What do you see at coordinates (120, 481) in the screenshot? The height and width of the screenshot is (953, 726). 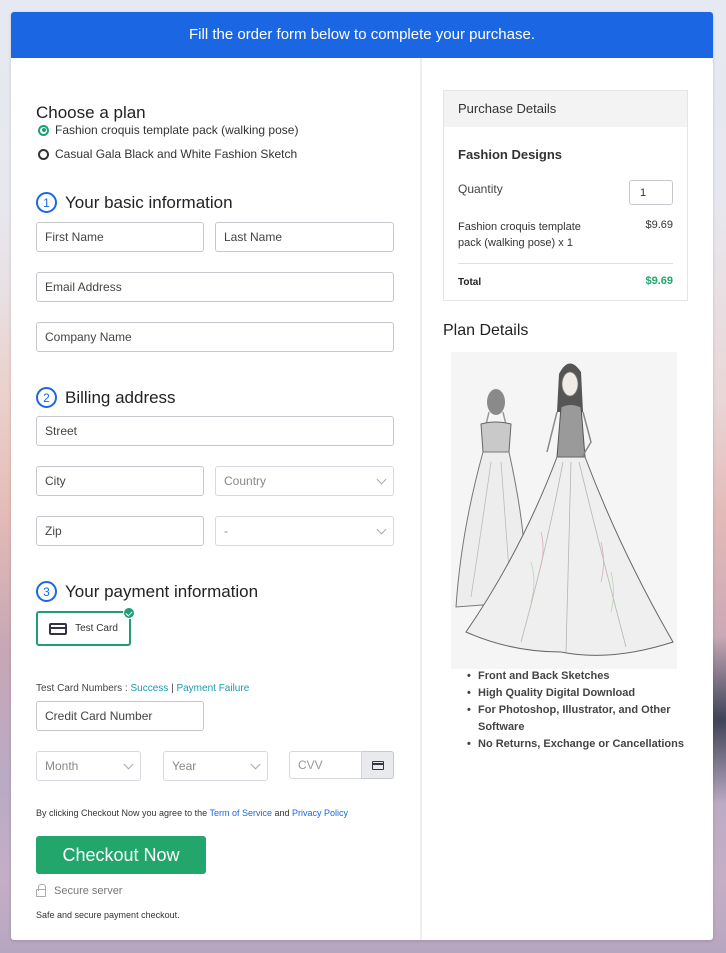 I see `city-input: City` at bounding box center [120, 481].